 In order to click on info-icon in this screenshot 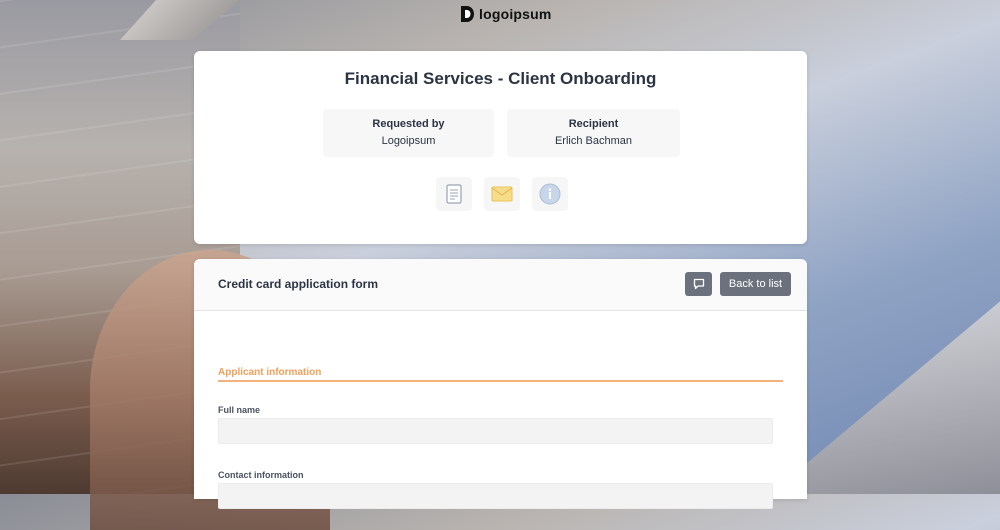, I will do `click(550, 194)`.